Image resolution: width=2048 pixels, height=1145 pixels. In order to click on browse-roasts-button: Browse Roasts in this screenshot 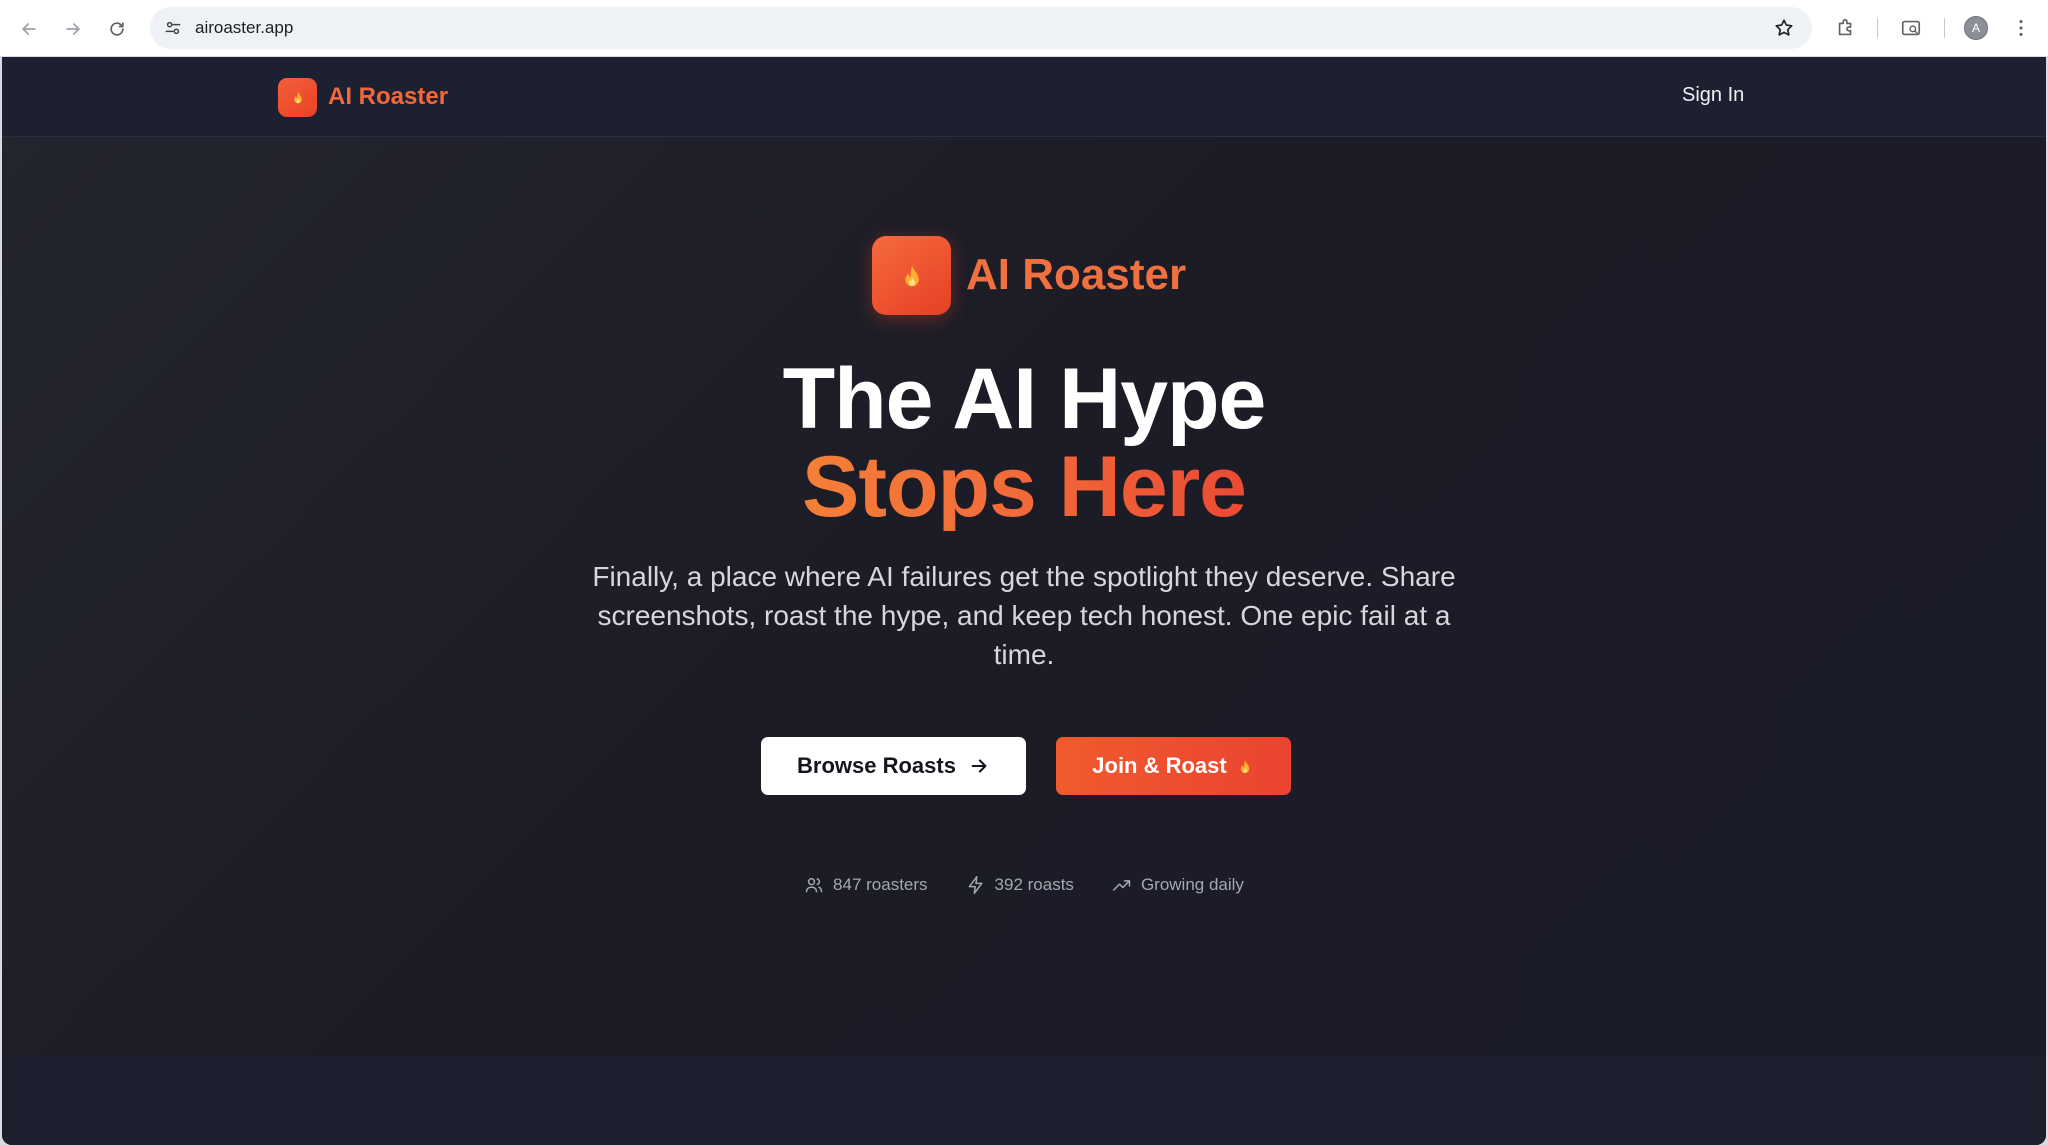, I will do `click(893, 766)`.